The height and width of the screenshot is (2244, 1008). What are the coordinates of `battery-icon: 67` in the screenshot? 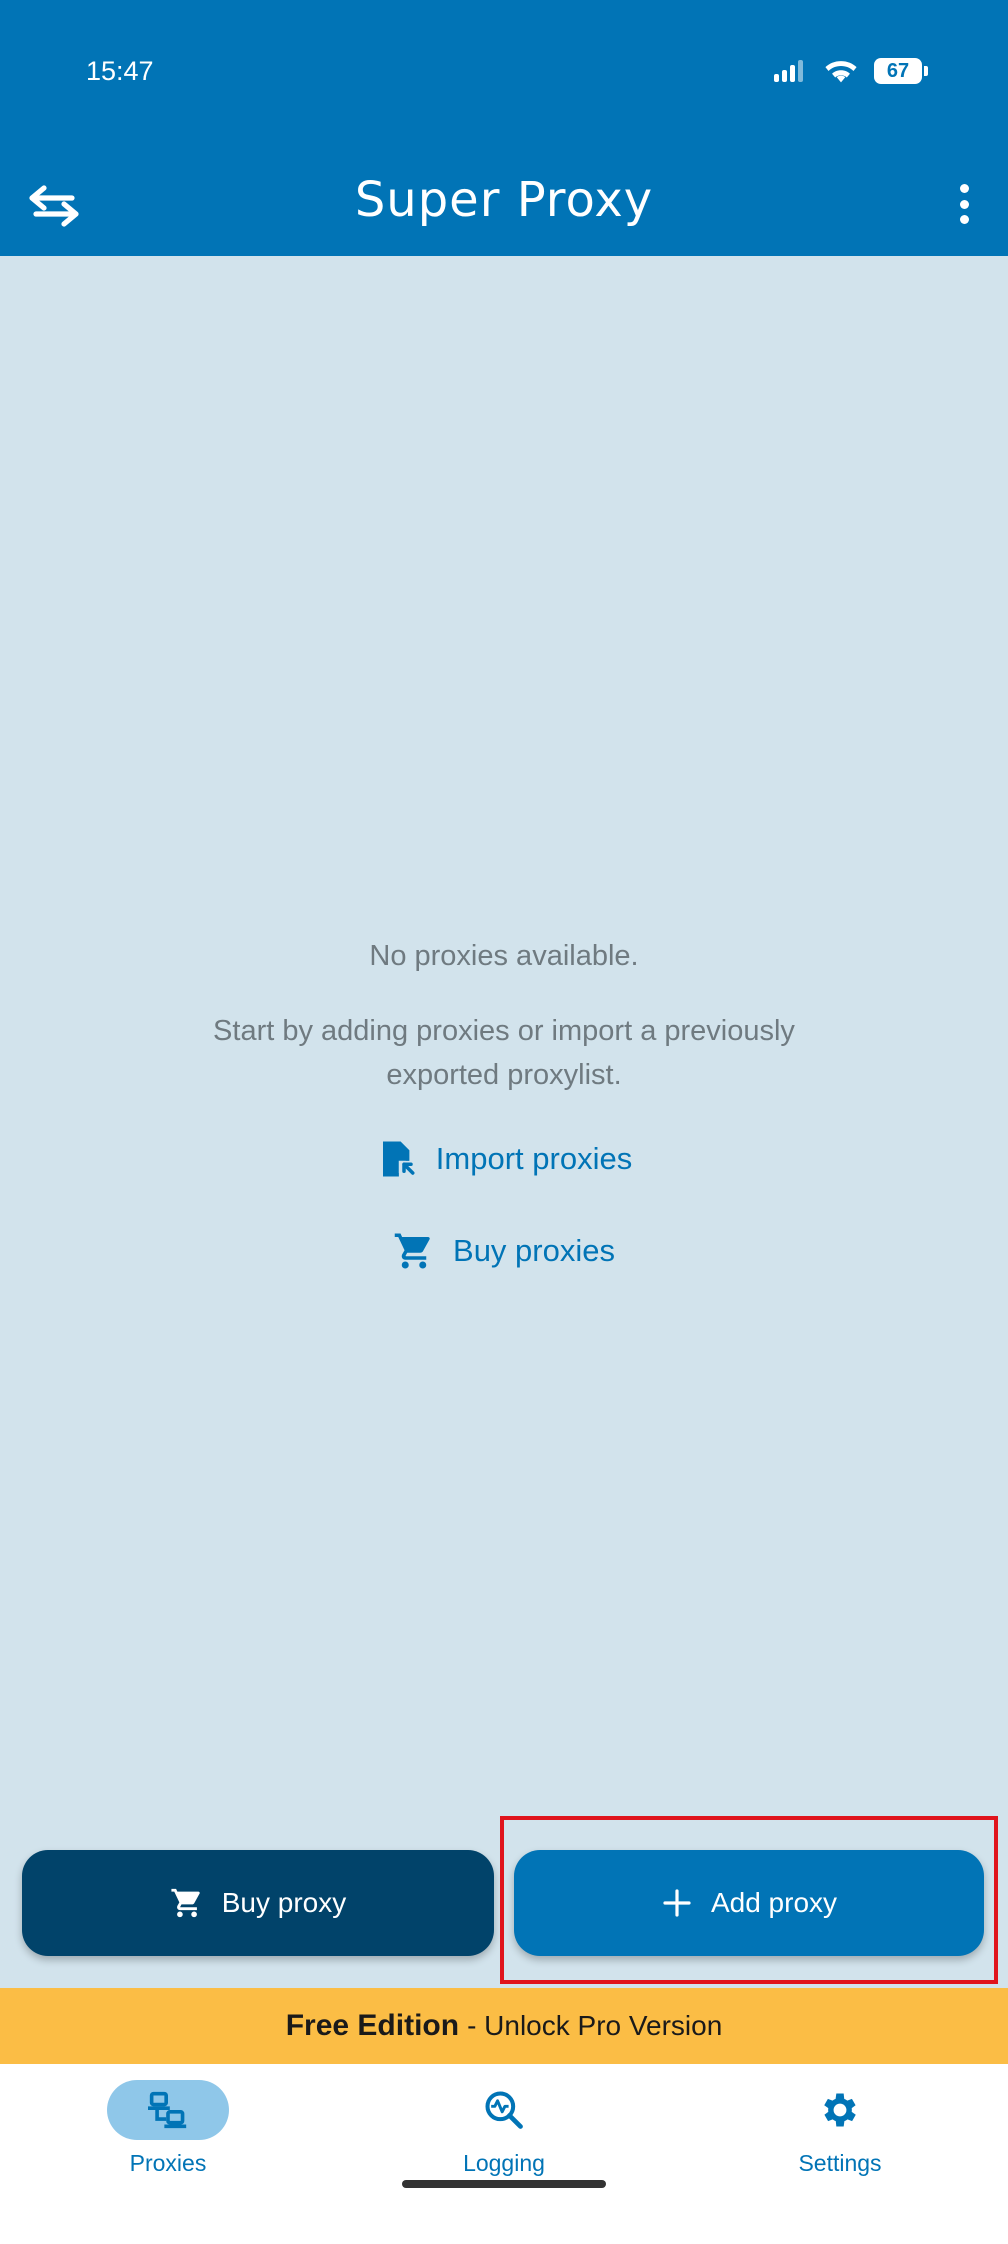 It's located at (901, 71).